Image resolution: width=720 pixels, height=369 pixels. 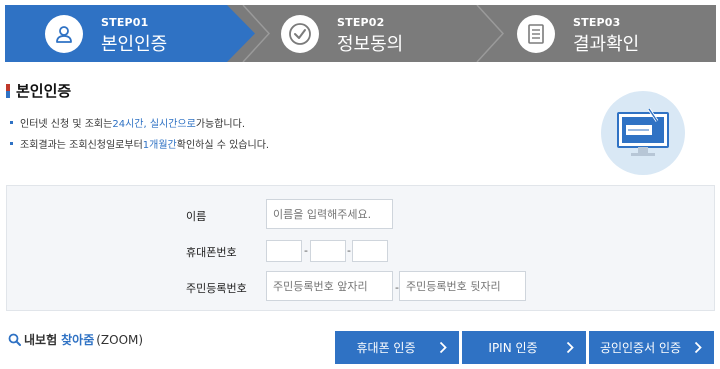 I want to click on step-2-label: 정보동의, so click(x=370, y=44).